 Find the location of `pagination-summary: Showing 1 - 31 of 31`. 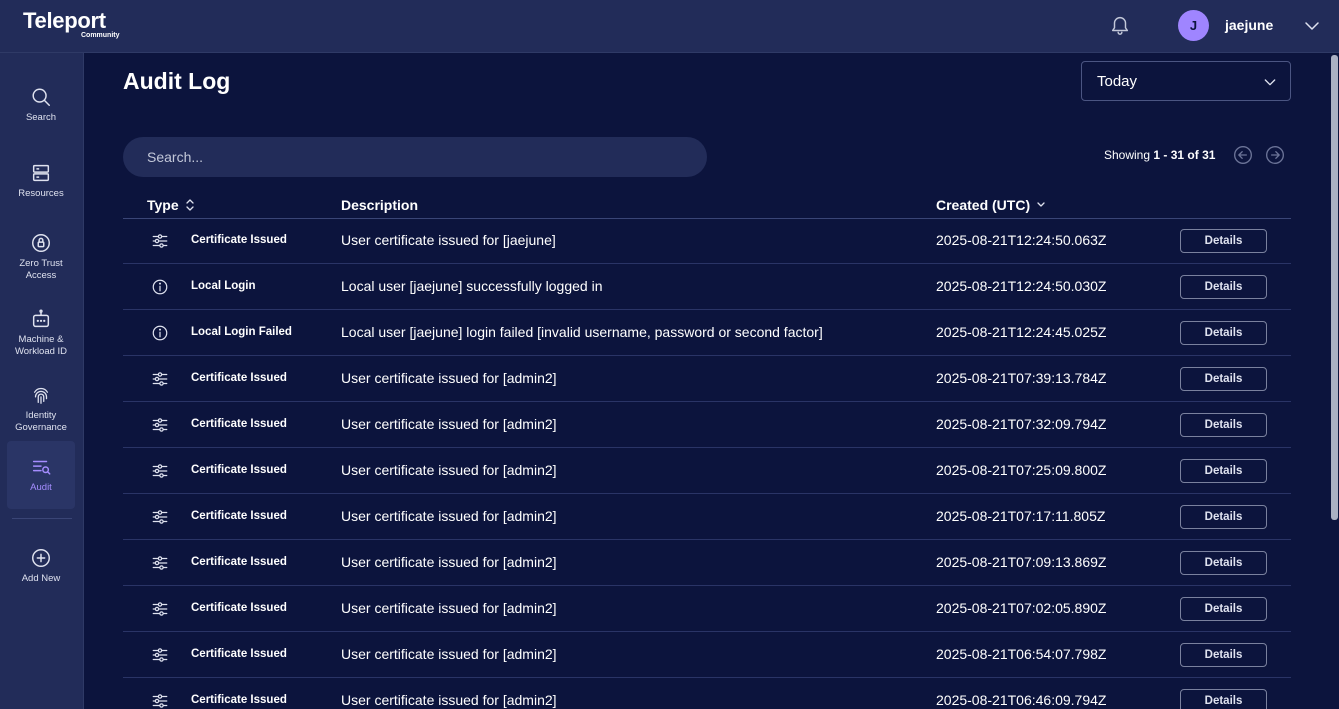

pagination-summary: Showing 1 - 31 of 31 is located at coordinates (1159, 155).